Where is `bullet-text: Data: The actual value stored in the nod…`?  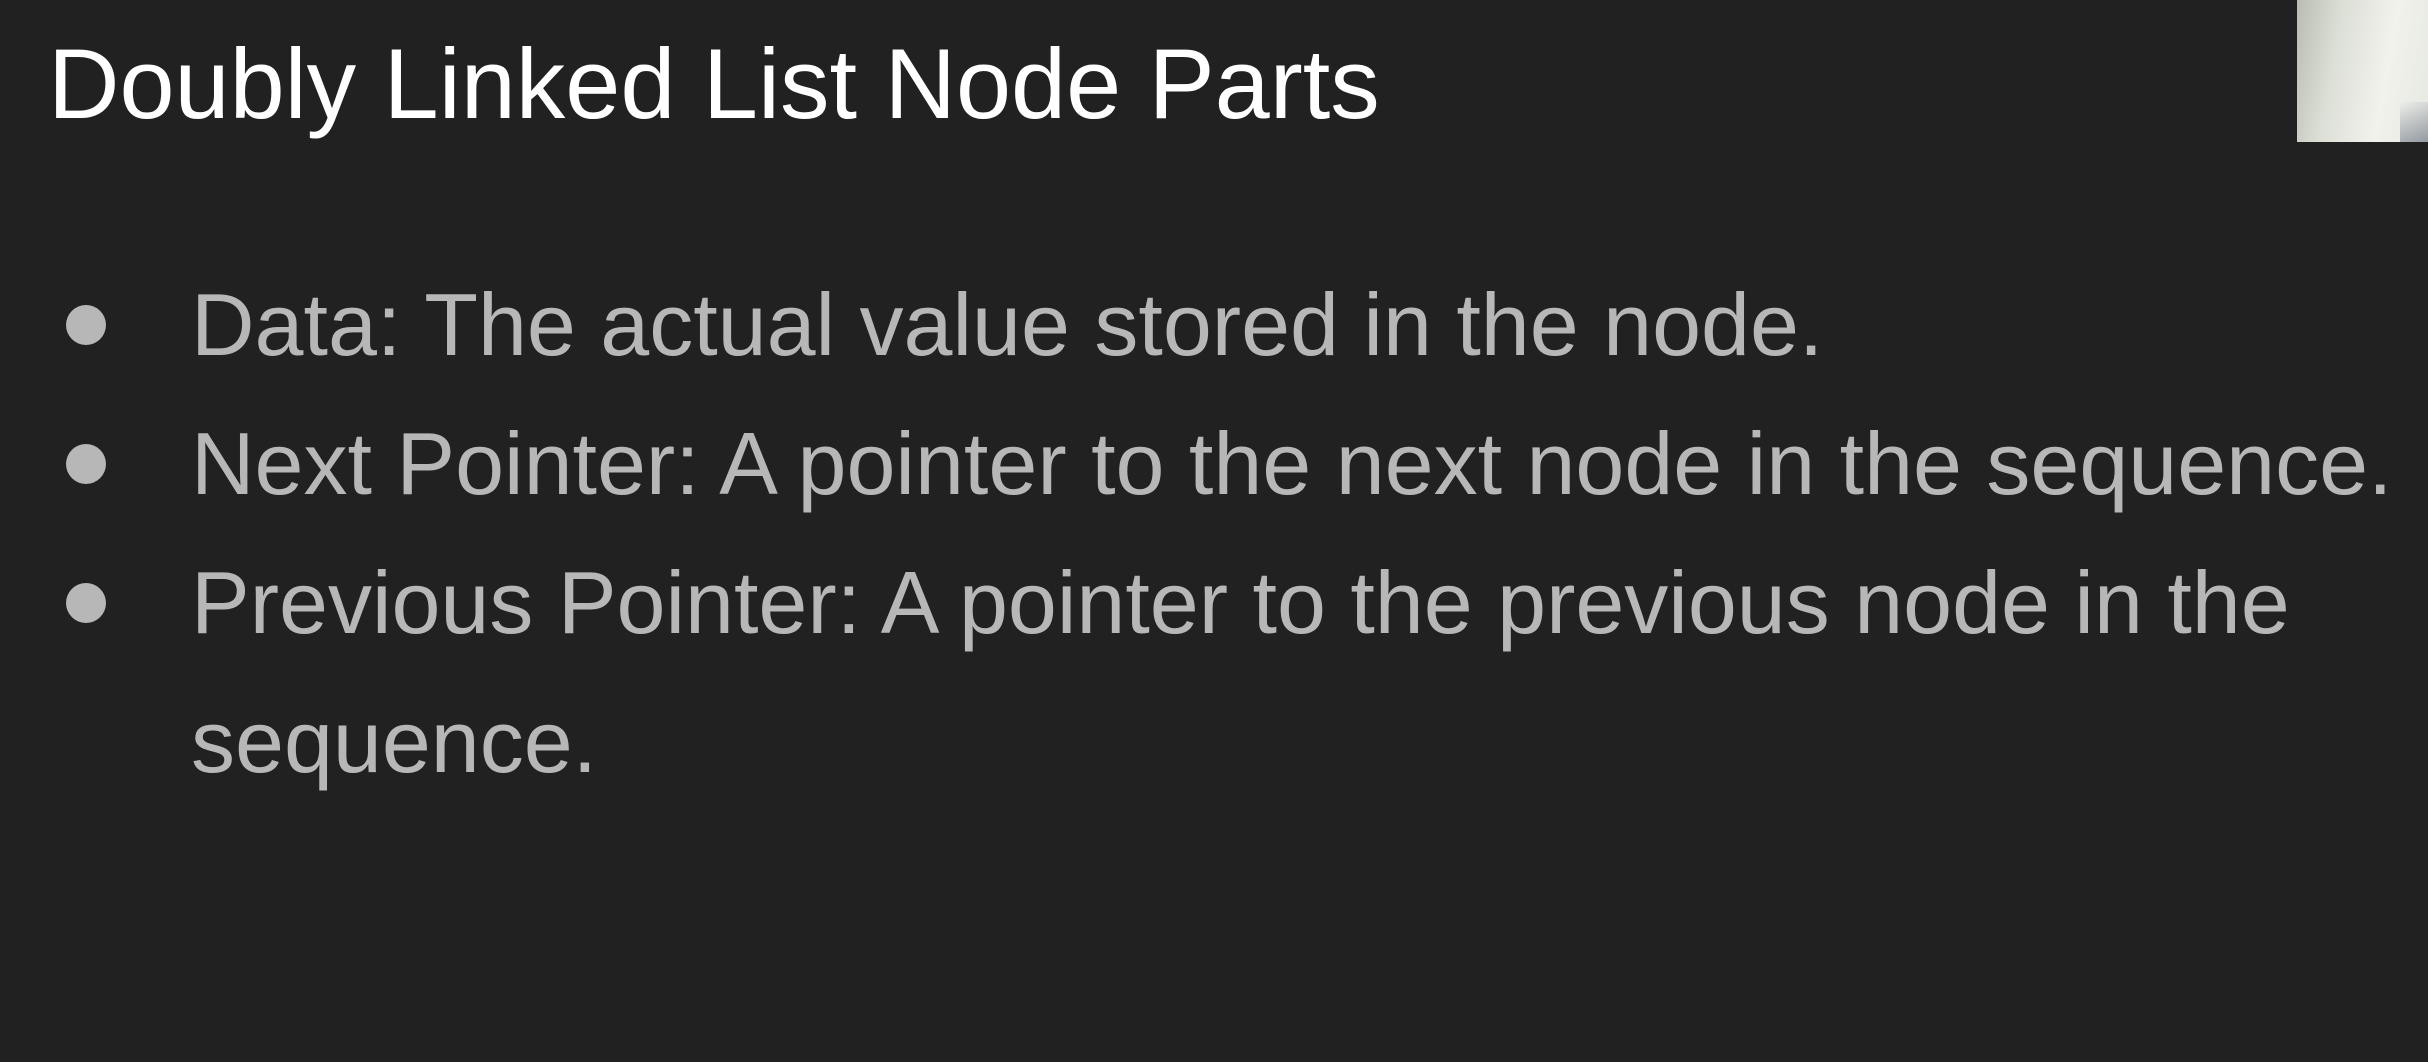 bullet-text: Data: The actual value stored in the nod… is located at coordinates (1007, 324).